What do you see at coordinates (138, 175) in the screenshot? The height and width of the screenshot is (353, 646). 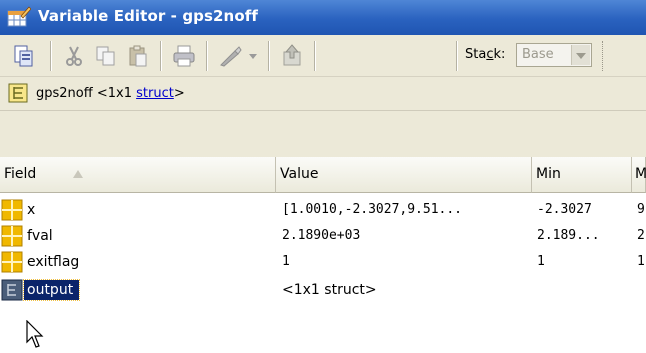 I see `column-header-field: Field` at bounding box center [138, 175].